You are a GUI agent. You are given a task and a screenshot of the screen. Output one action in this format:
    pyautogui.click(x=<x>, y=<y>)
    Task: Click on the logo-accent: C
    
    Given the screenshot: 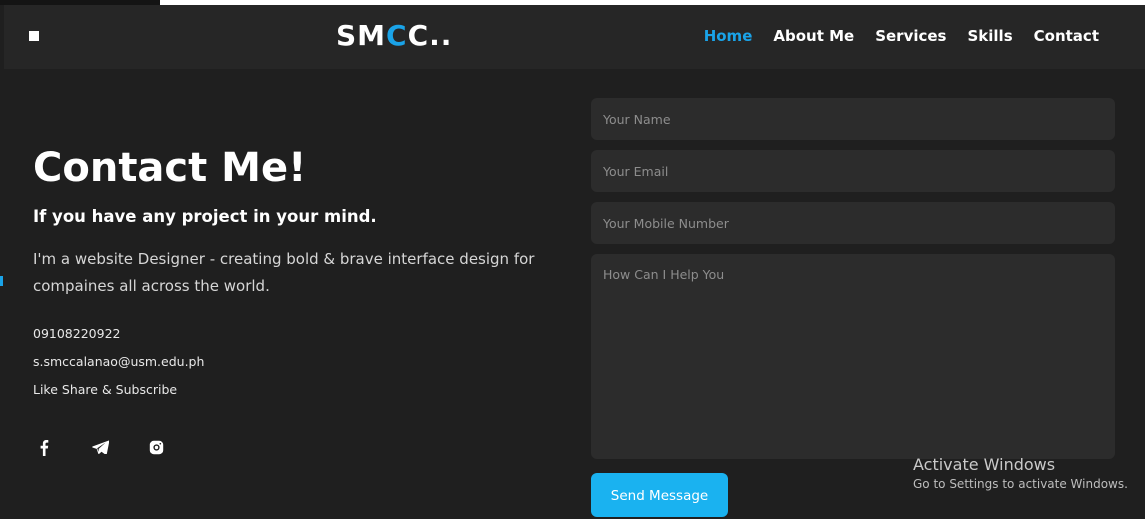 What is the action you would take?
    pyautogui.click(x=397, y=35)
    